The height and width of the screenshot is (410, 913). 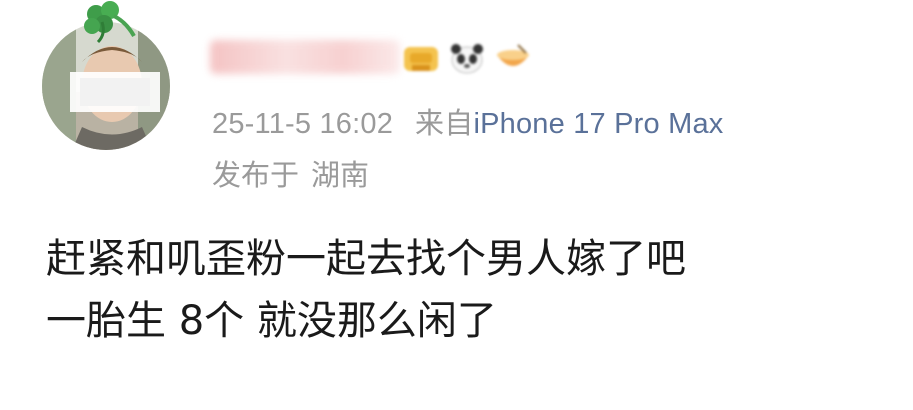 What do you see at coordinates (444, 124) in the screenshot?
I see `source-prefix: 来自` at bounding box center [444, 124].